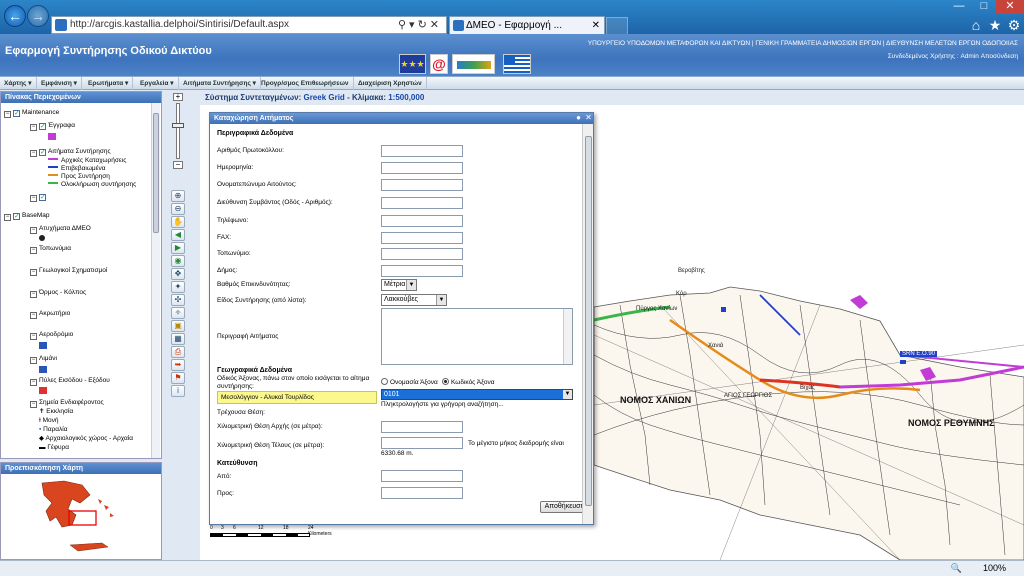  What do you see at coordinates (527, 25) in the screenshot?
I see `browser-tab: ΔΜΕΟ - Εφαρμογή ... ✕` at bounding box center [527, 25].